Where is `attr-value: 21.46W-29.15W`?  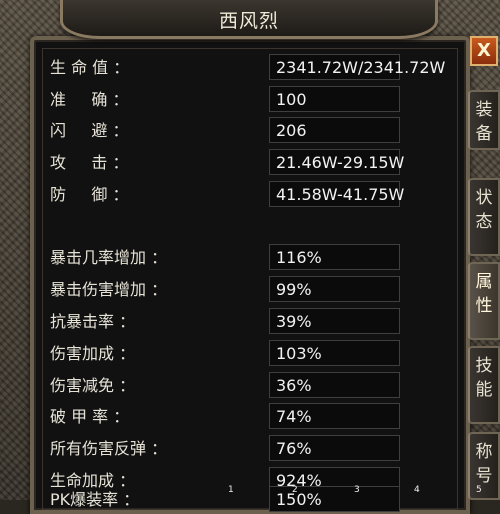
attr-value: 21.46W-29.15W is located at coordinates (336, 162).